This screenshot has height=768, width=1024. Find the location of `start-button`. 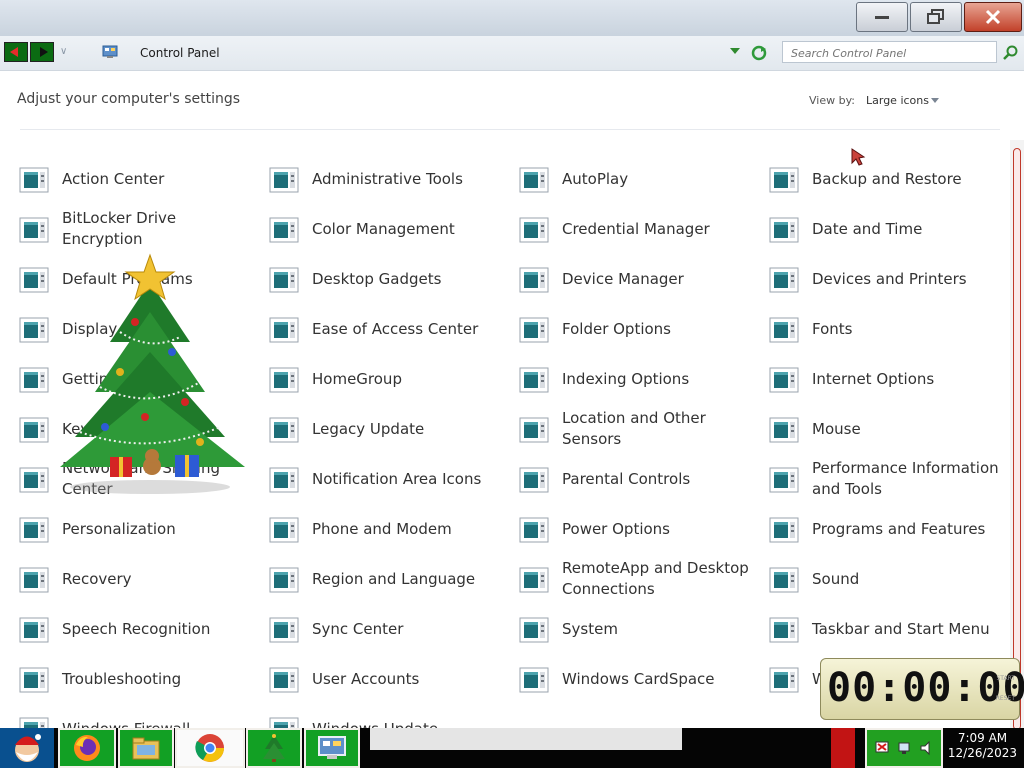

start-button is located at coordinates (27, 748).